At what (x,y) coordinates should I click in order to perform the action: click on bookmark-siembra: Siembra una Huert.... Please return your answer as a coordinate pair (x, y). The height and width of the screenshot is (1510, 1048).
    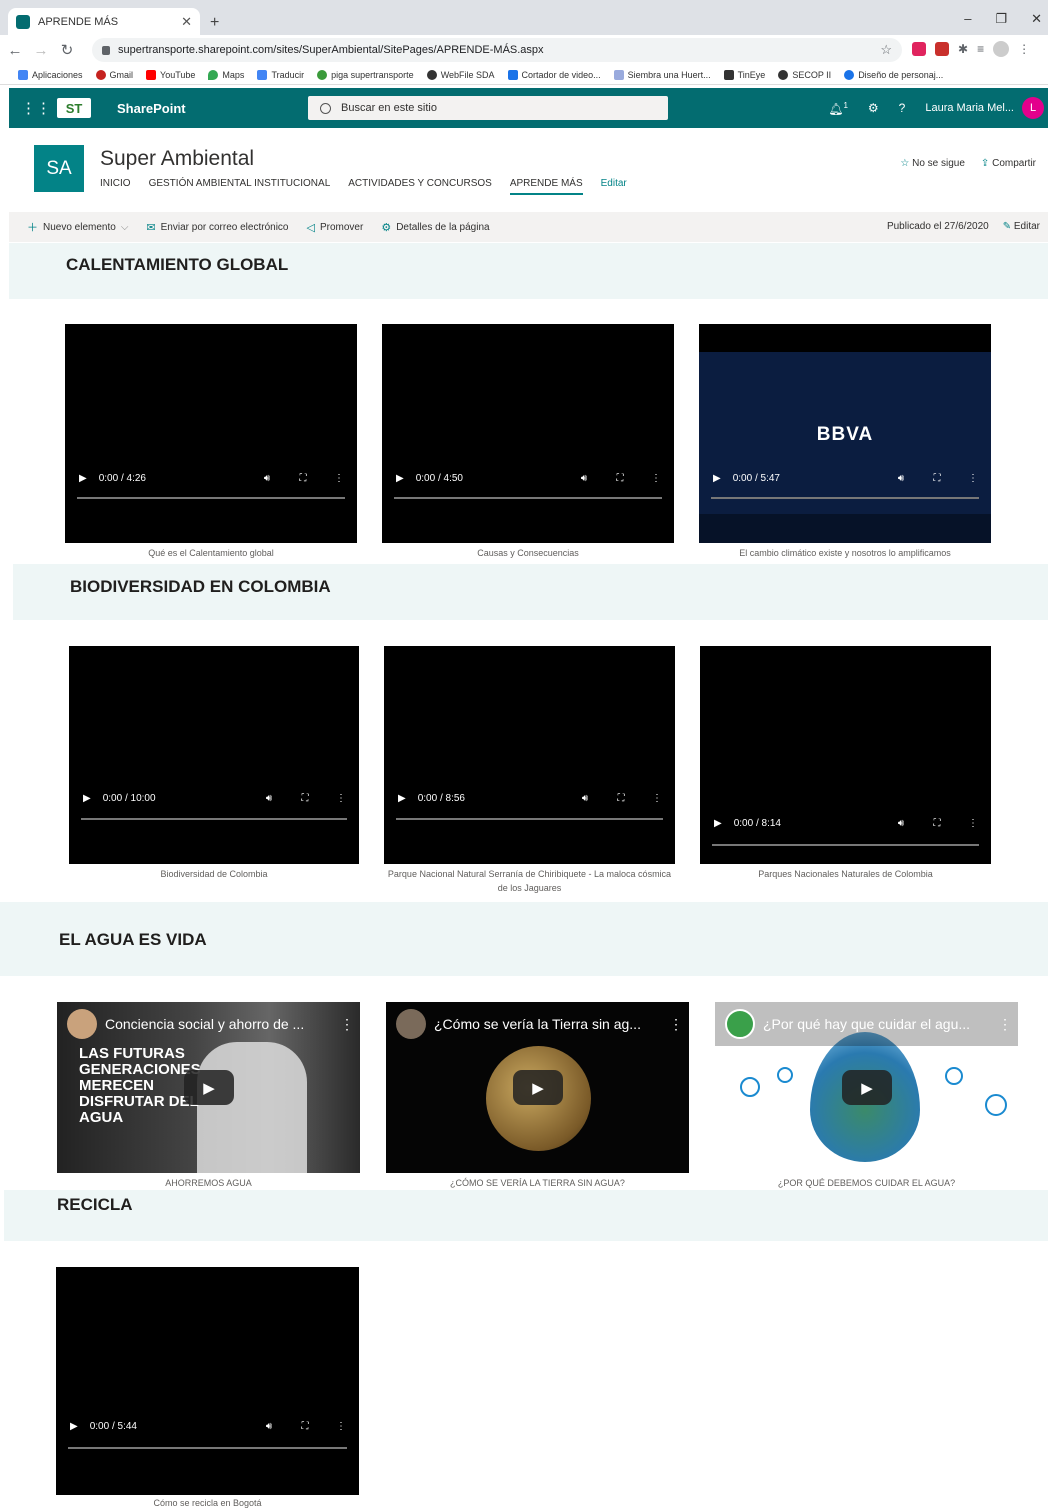
    Looking at the image, I should click on (662, 74).